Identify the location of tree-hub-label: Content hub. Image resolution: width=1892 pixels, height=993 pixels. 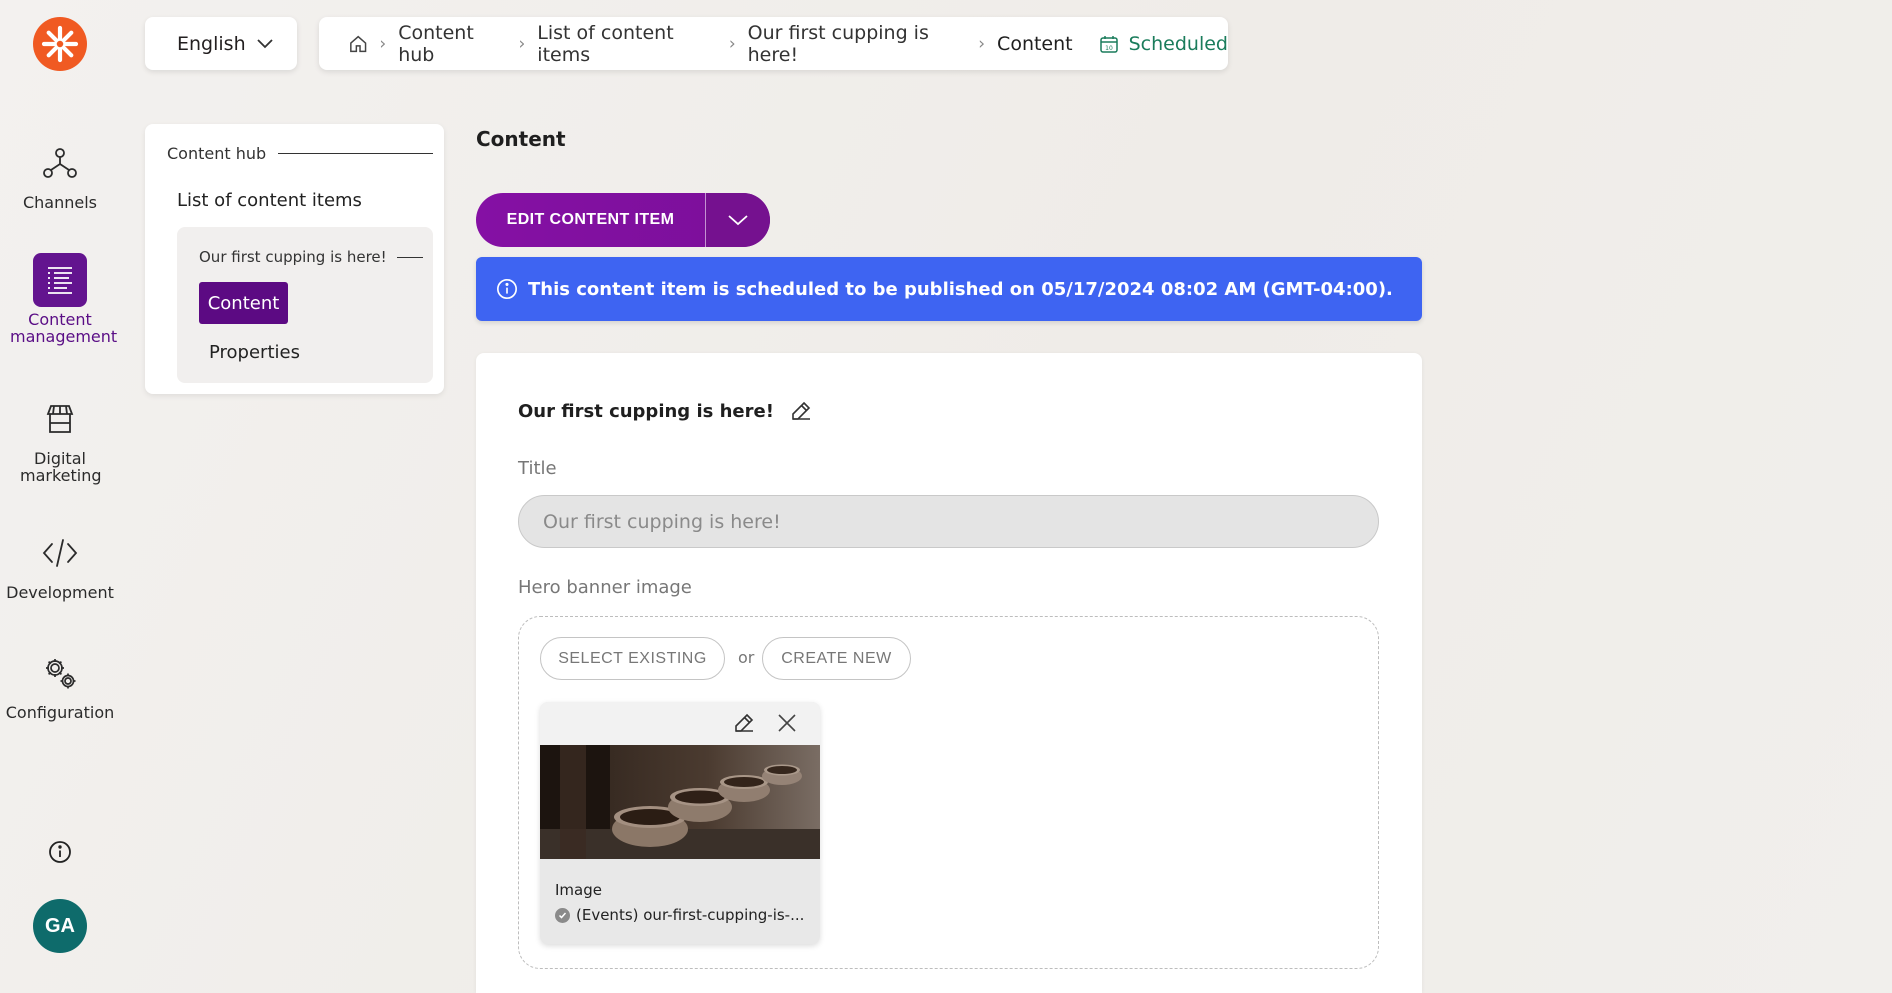
(217, 153).